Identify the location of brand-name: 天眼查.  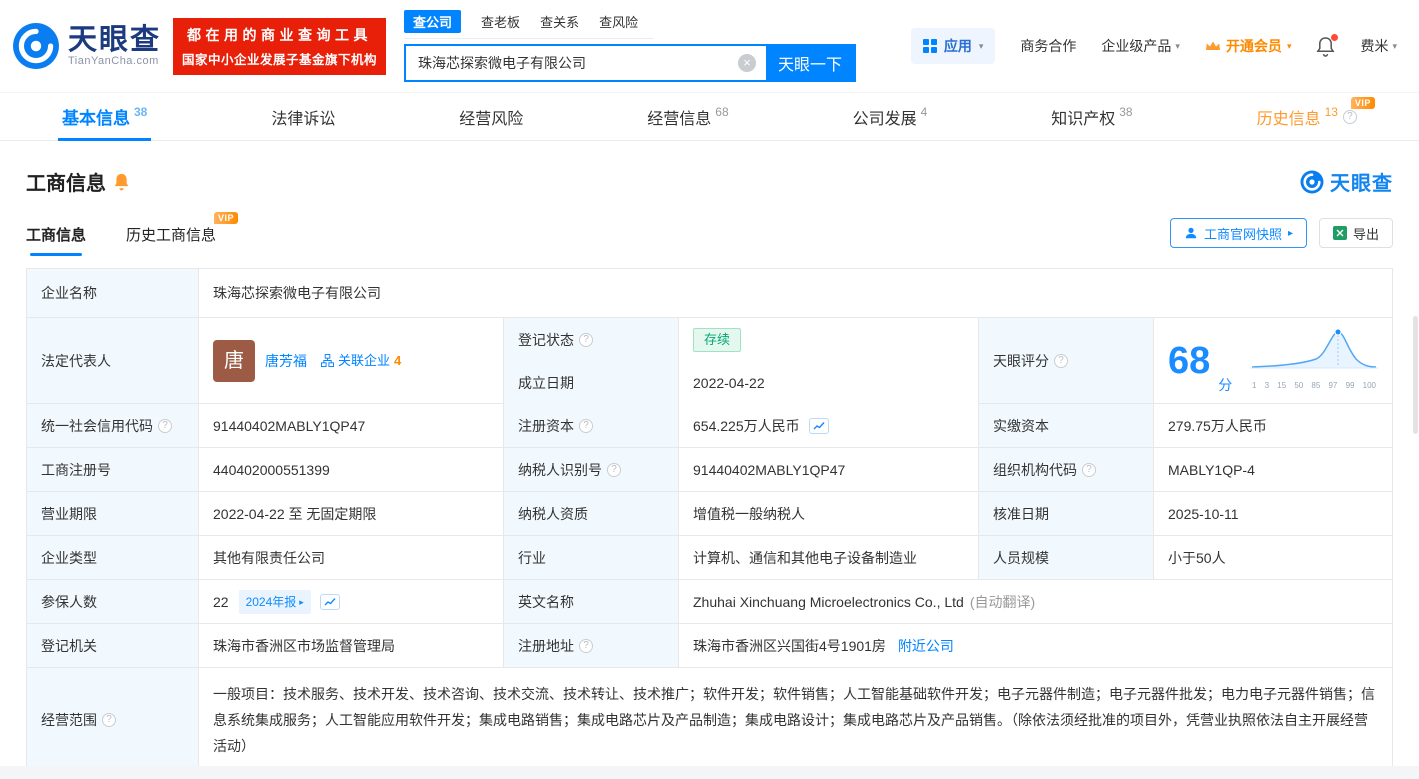
(115, 40).